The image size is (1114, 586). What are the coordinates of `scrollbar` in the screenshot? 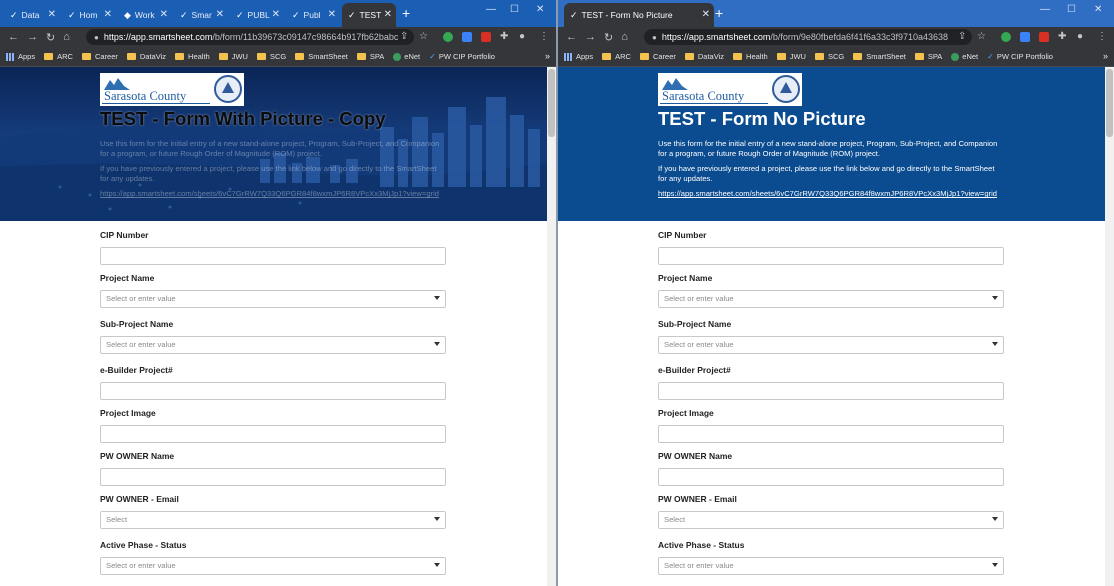 It's located at (1109, 326).